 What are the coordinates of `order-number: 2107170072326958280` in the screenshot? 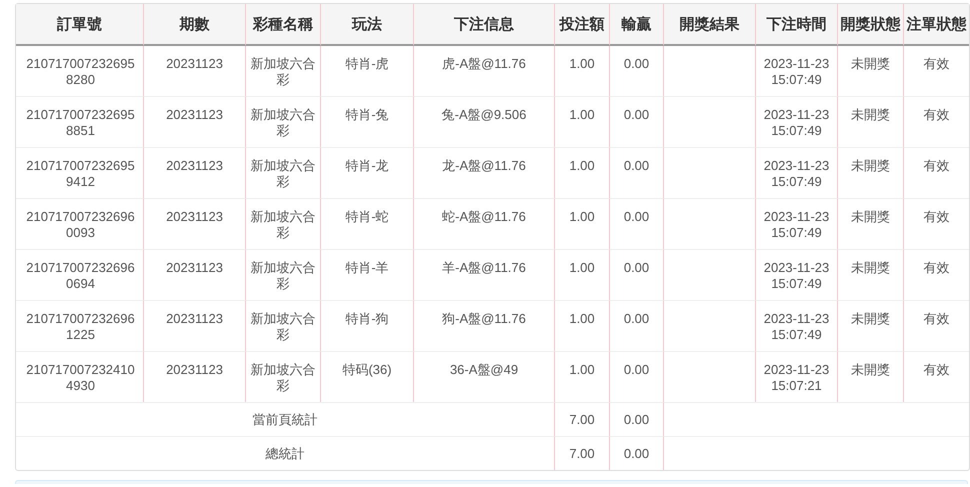 It's located at (80, 71).